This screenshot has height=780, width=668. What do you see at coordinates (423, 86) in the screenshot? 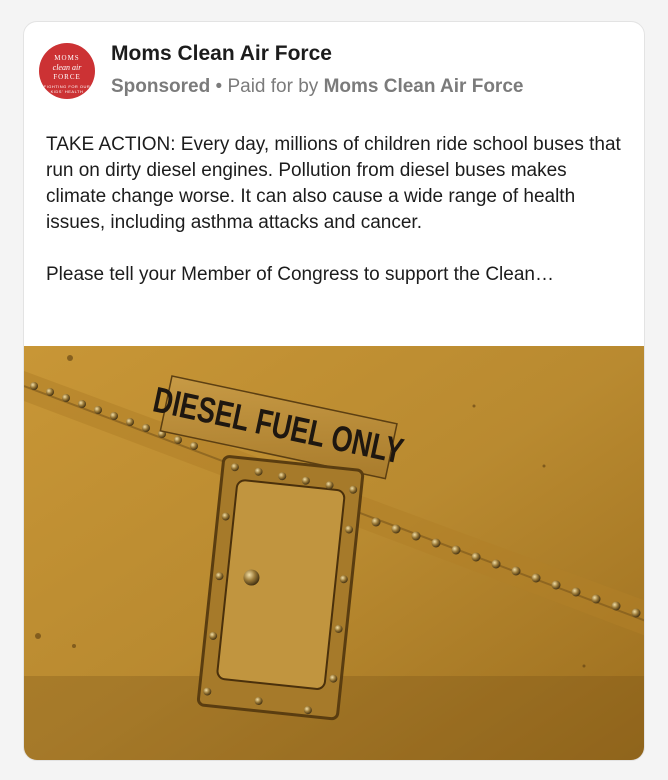
I see `paid-for-name: Moms Clean Air Force` at bounding box center [423, 86].